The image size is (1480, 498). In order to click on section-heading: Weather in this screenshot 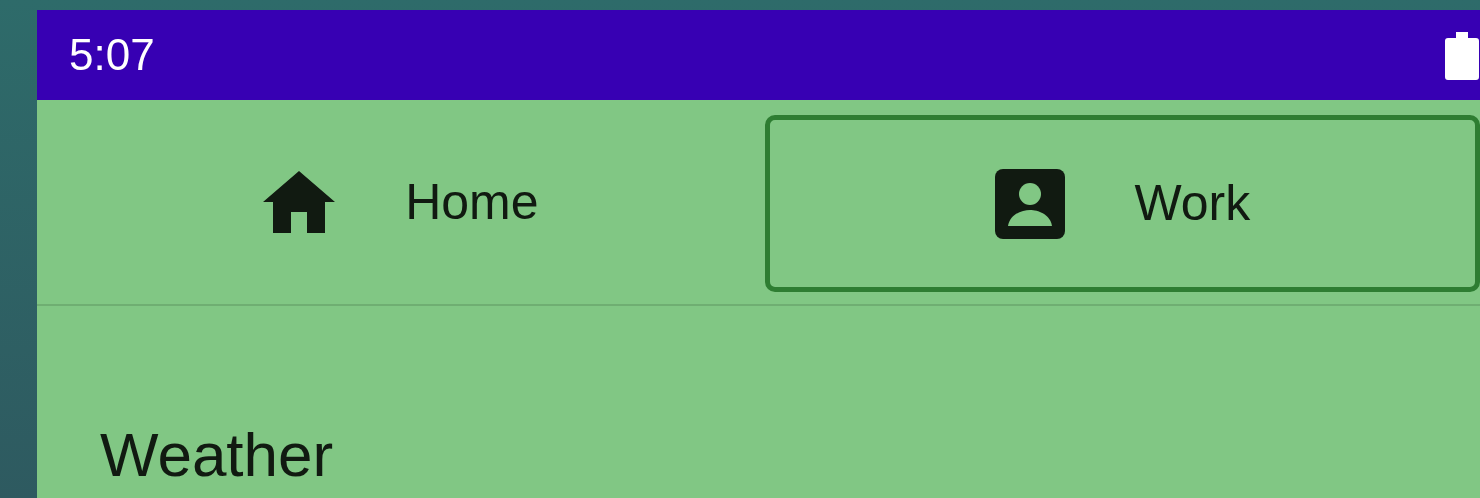, I will do `click(217, 454)`.